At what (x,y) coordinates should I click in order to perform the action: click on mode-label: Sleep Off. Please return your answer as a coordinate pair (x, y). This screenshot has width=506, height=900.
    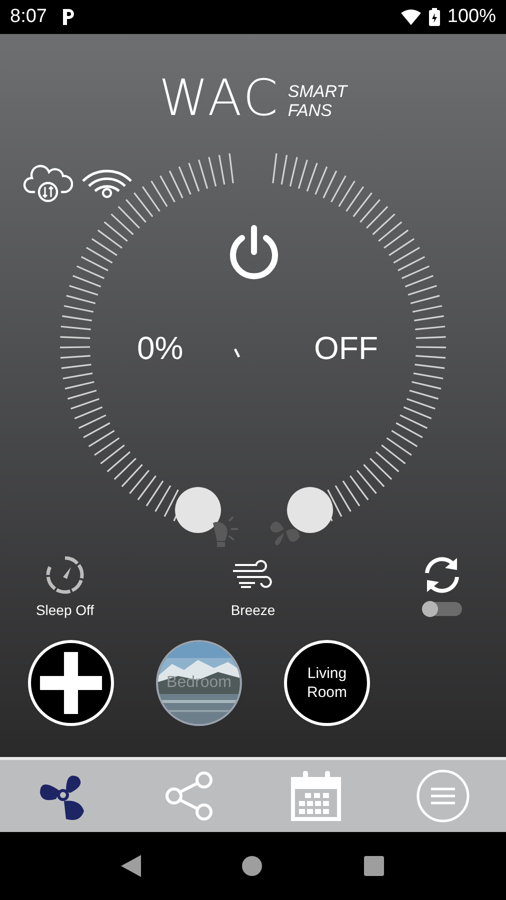
    Looking at the image, I should click on (65, 610).